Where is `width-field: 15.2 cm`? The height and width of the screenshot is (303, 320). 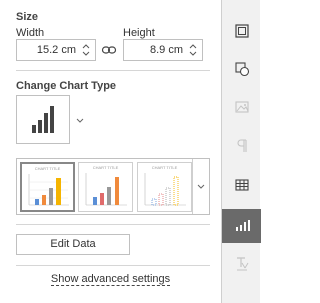 width-field: 15.2 cm is located at coordinates (56, 50).